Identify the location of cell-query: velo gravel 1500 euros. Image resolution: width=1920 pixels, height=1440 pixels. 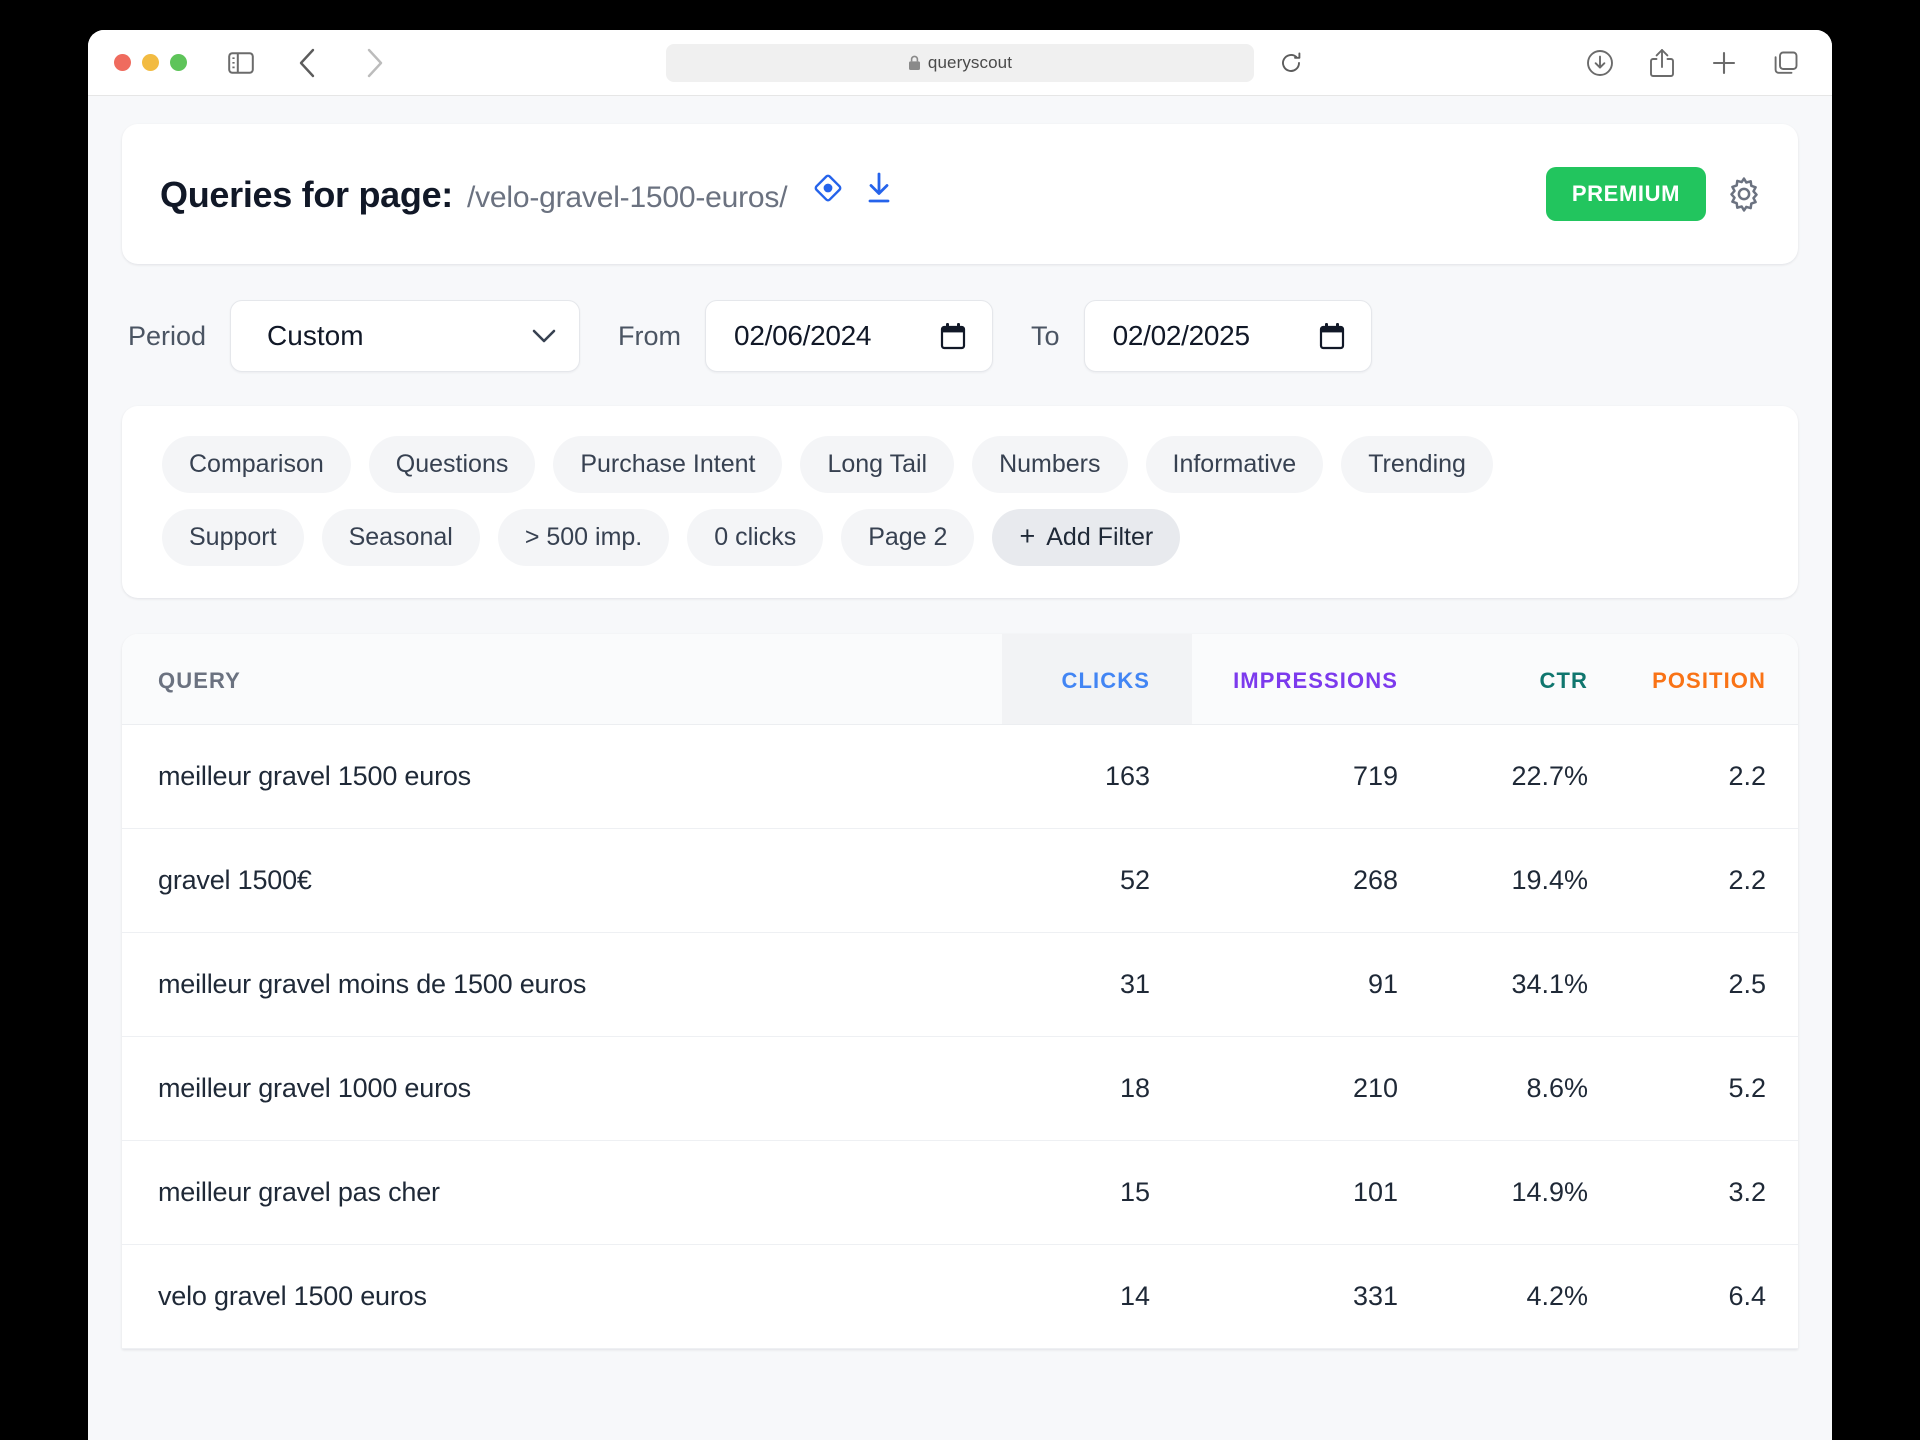
(562, 1296).